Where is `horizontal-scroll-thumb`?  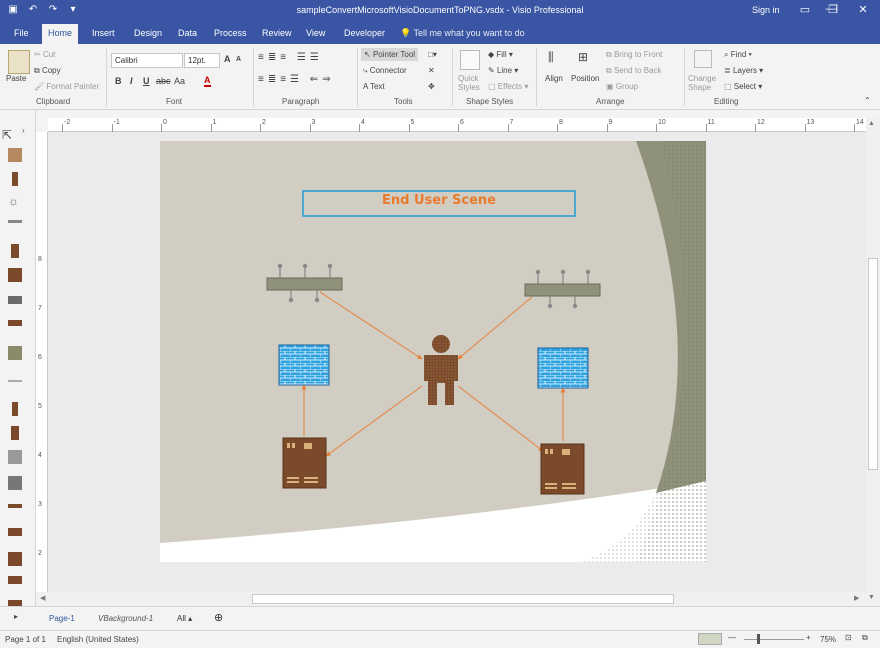
horizontal-scroll-thumb is located at coordinates (463, 599).